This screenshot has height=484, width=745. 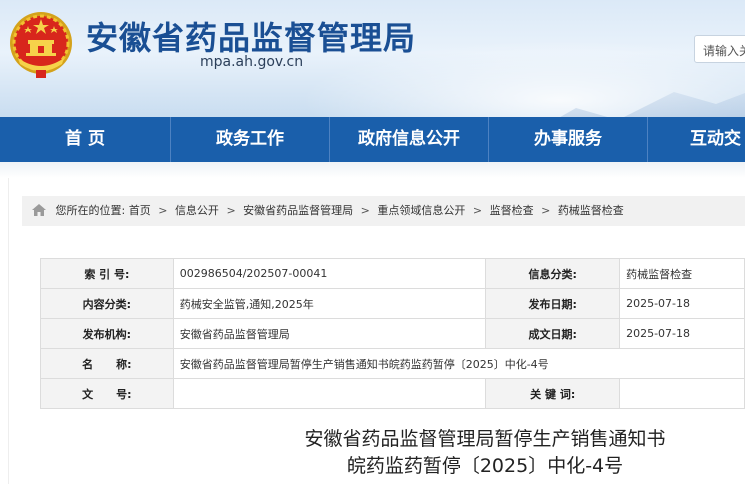 What do you see at coordinates (329, 303) in the screenshot?
I see `content-category-value: 药械安全监管,通知,2025年` at bounding box center [329, 303].